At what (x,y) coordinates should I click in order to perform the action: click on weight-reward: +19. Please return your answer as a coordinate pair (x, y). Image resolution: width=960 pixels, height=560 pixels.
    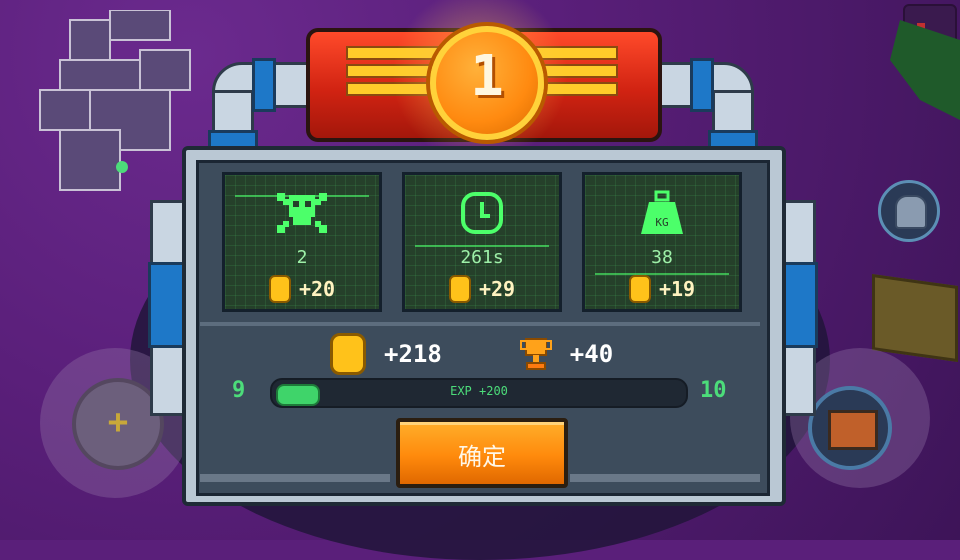
    Looking at the image, I should click on (677, 289).